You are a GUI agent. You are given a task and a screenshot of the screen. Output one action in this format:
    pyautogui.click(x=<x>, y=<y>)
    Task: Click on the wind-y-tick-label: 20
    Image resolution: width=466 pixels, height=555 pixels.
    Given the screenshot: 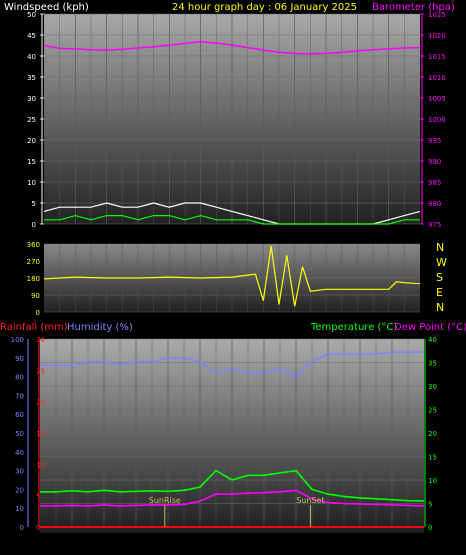 What is the action you would take?
    pyautogui.click(x=31, y=141)
    